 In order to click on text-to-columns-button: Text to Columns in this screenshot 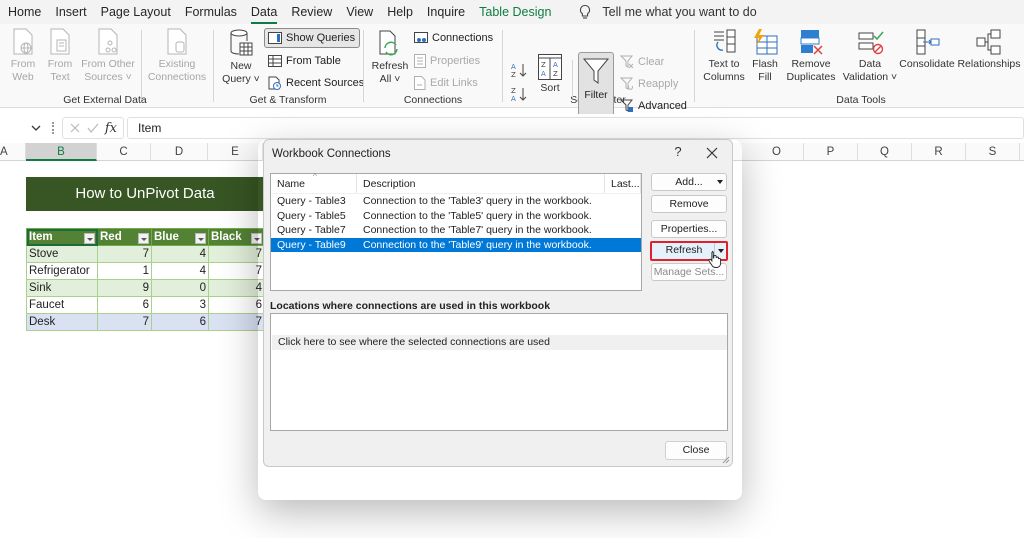, I will do `click(724, 56)`.